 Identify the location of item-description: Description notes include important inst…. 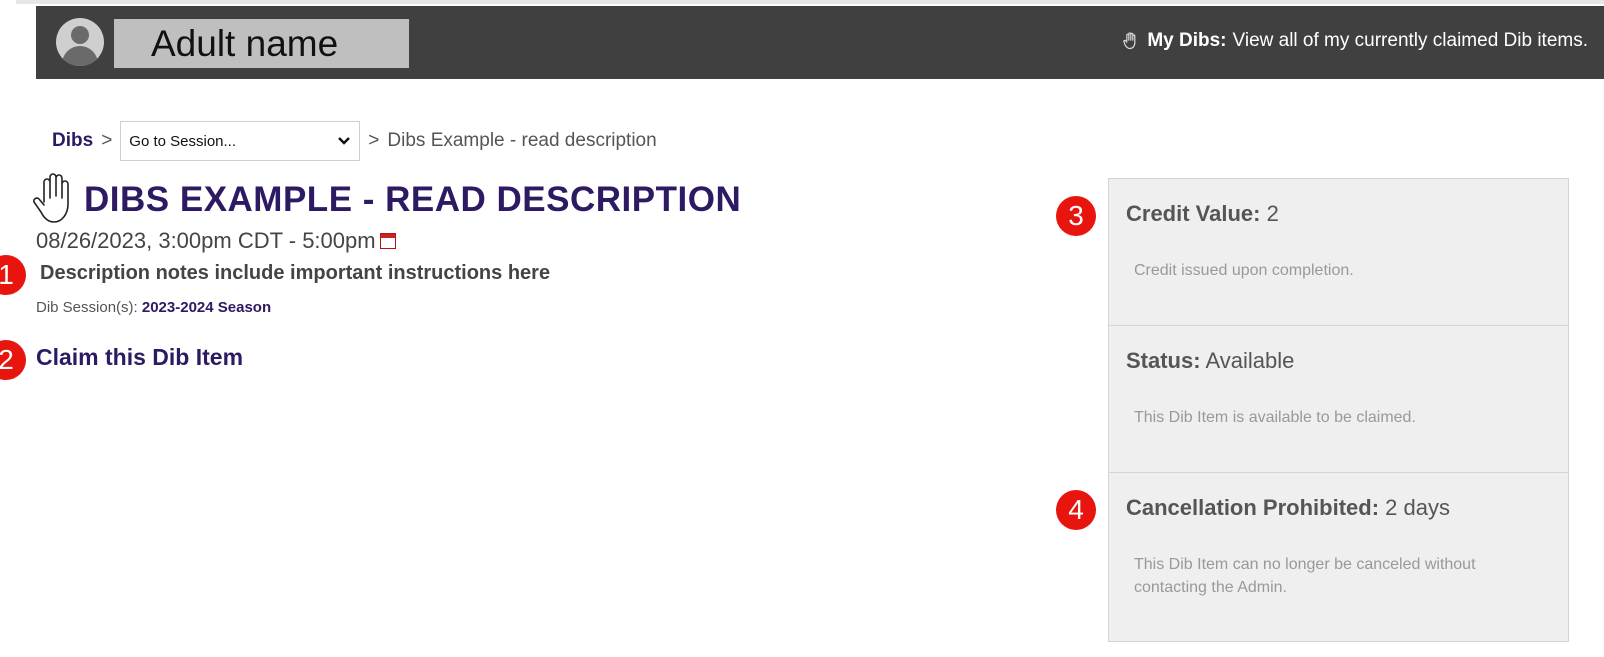
(295, 273).